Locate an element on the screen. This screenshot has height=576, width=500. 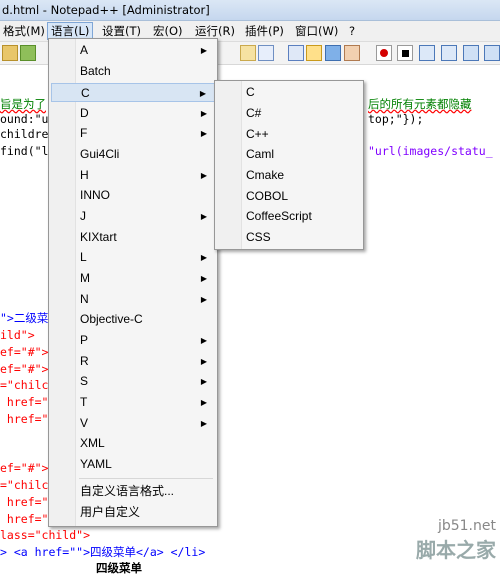
menu-help: ? is located at coordinates (352, 31).